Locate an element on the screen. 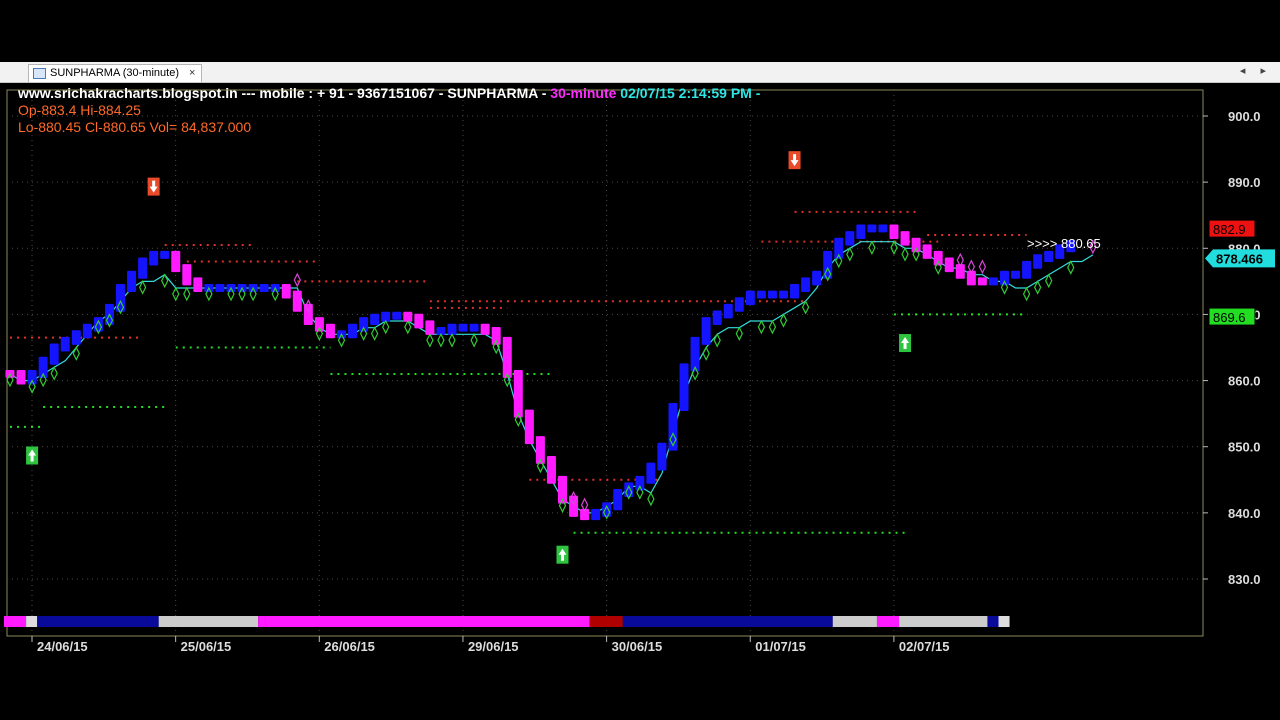 The width and height of the screenshot is (1280, 720). last-price-label: >>>> 880.65 is located at coordinates (1064, 243).